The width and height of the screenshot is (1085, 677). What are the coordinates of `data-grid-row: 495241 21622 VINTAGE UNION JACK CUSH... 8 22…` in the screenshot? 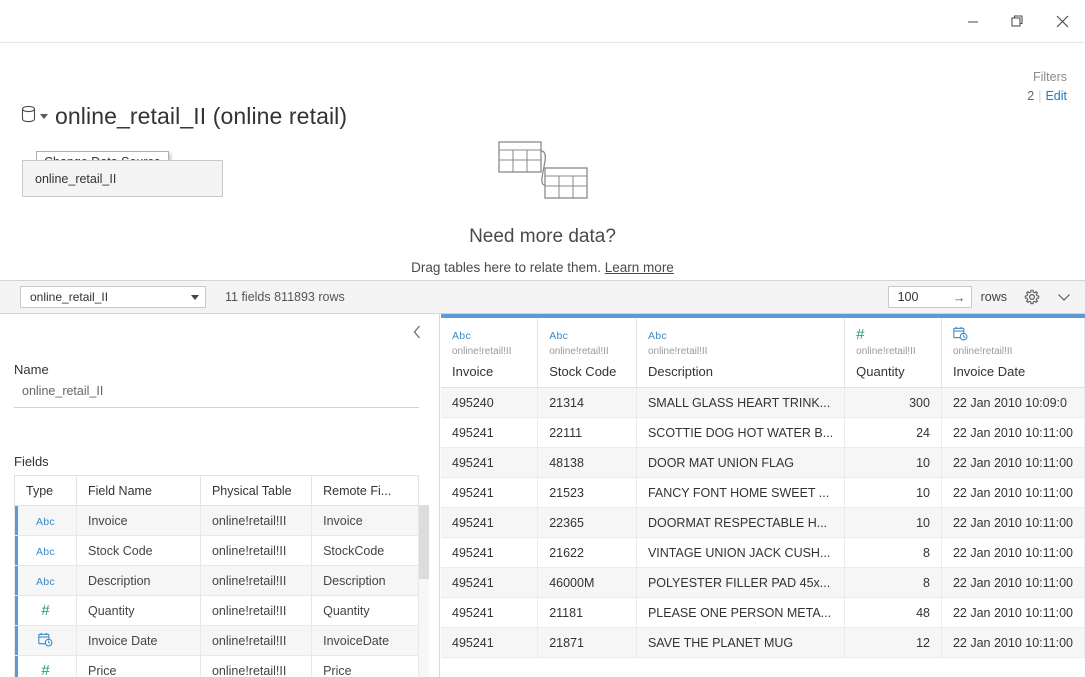 It's located at (763, 552).